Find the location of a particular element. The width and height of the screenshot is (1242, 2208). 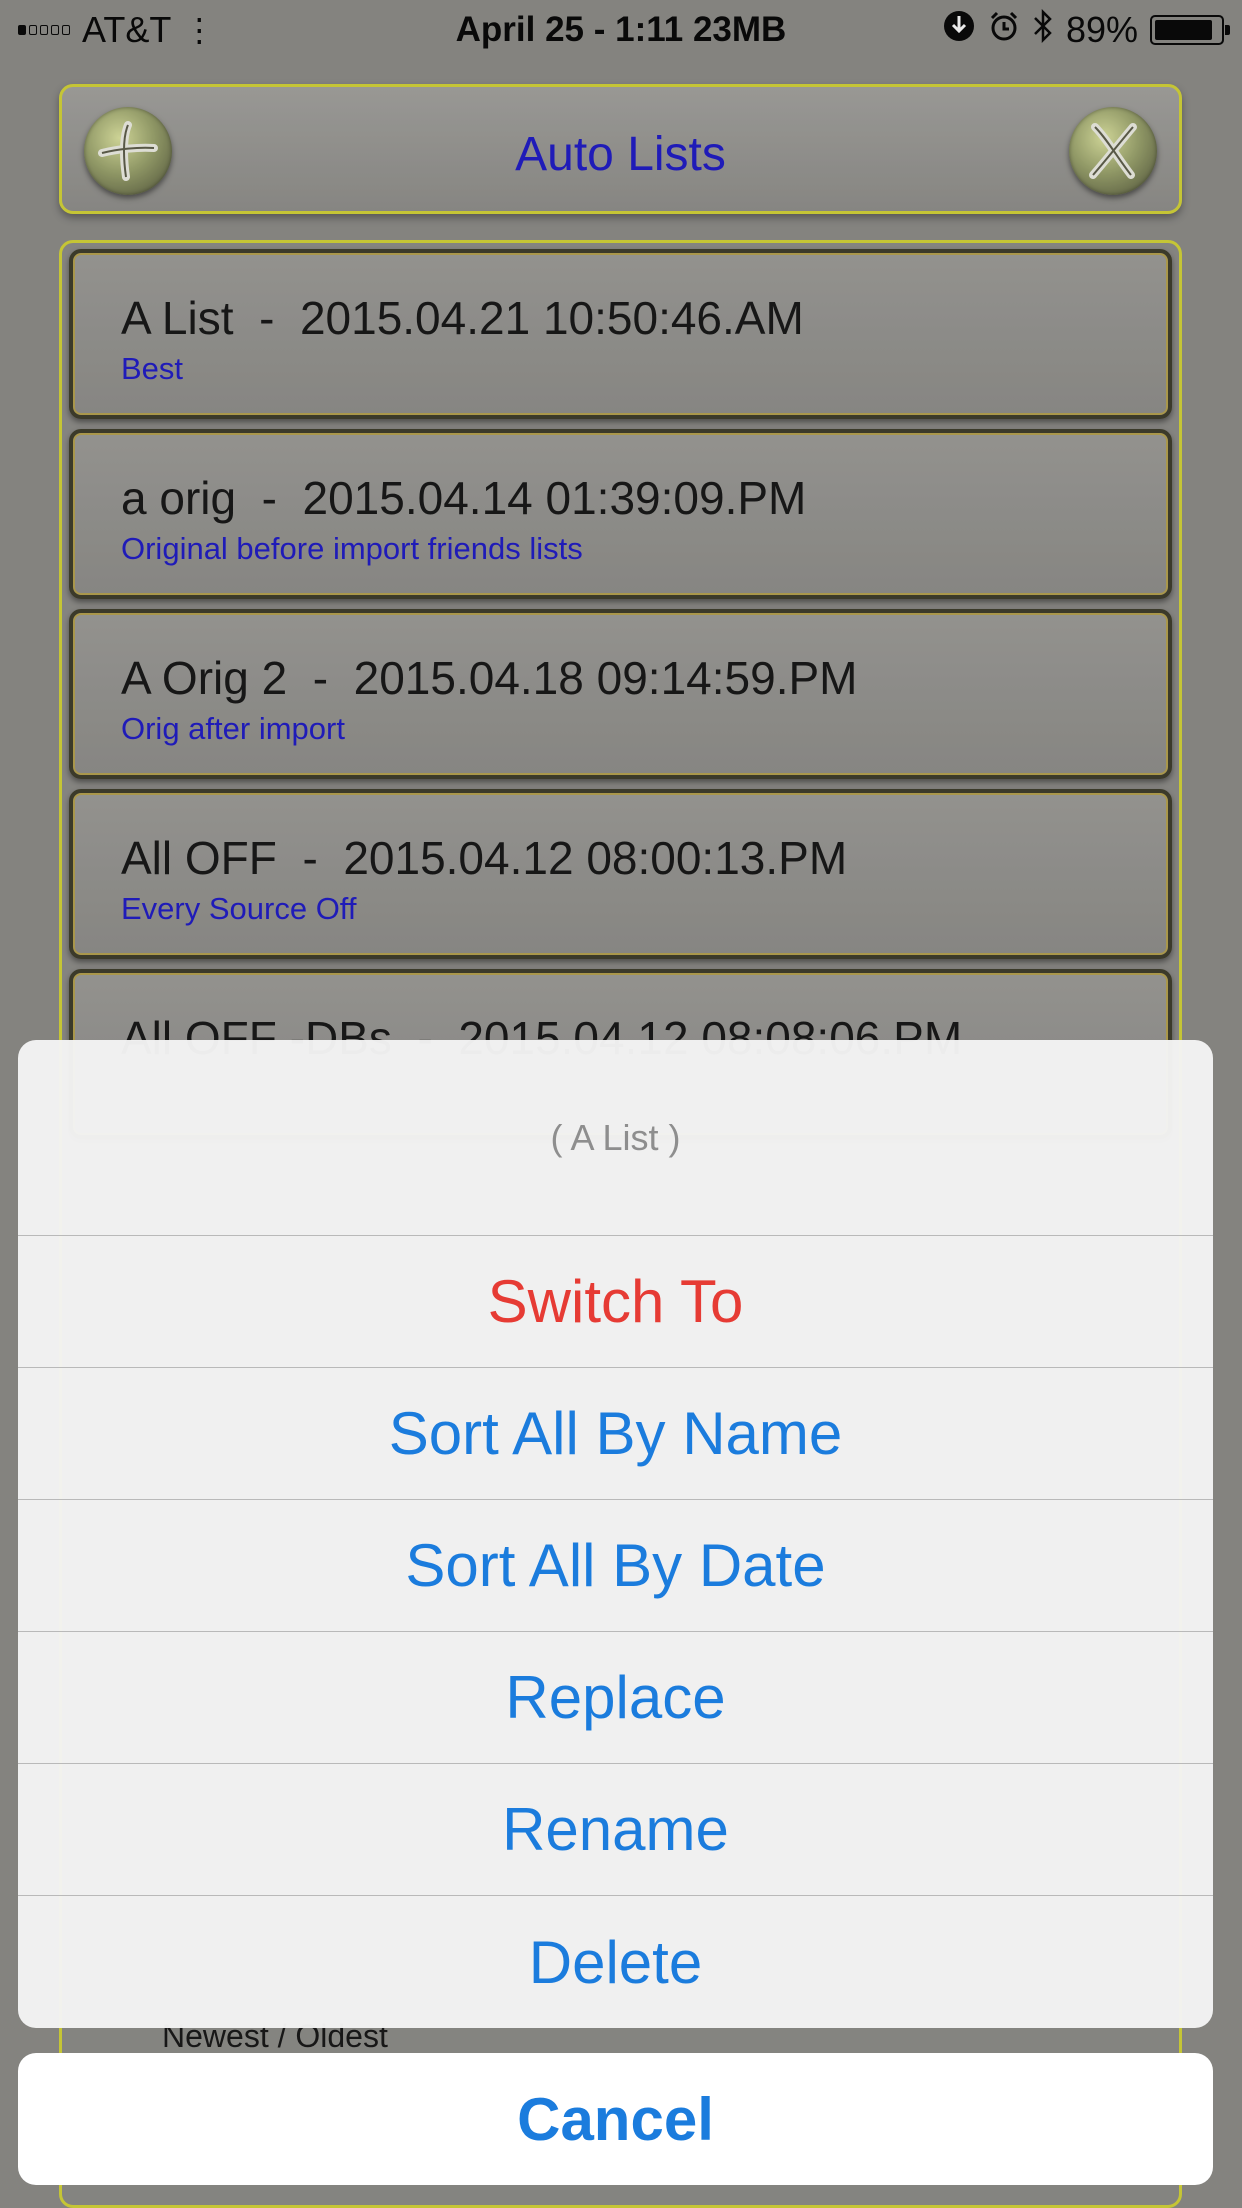

delete-button: Delete is located at coordinates (615, 1962).